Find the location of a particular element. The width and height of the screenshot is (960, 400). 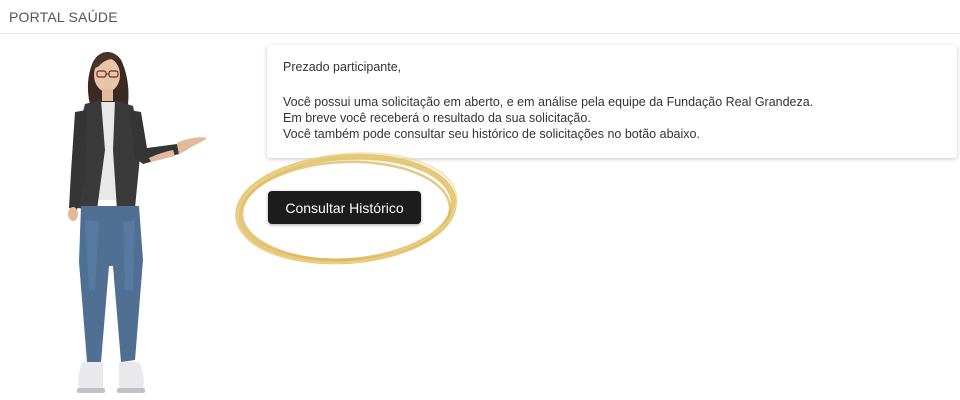

top-bar: PORTAL SAÚDE is located at coordinates (480, 17).